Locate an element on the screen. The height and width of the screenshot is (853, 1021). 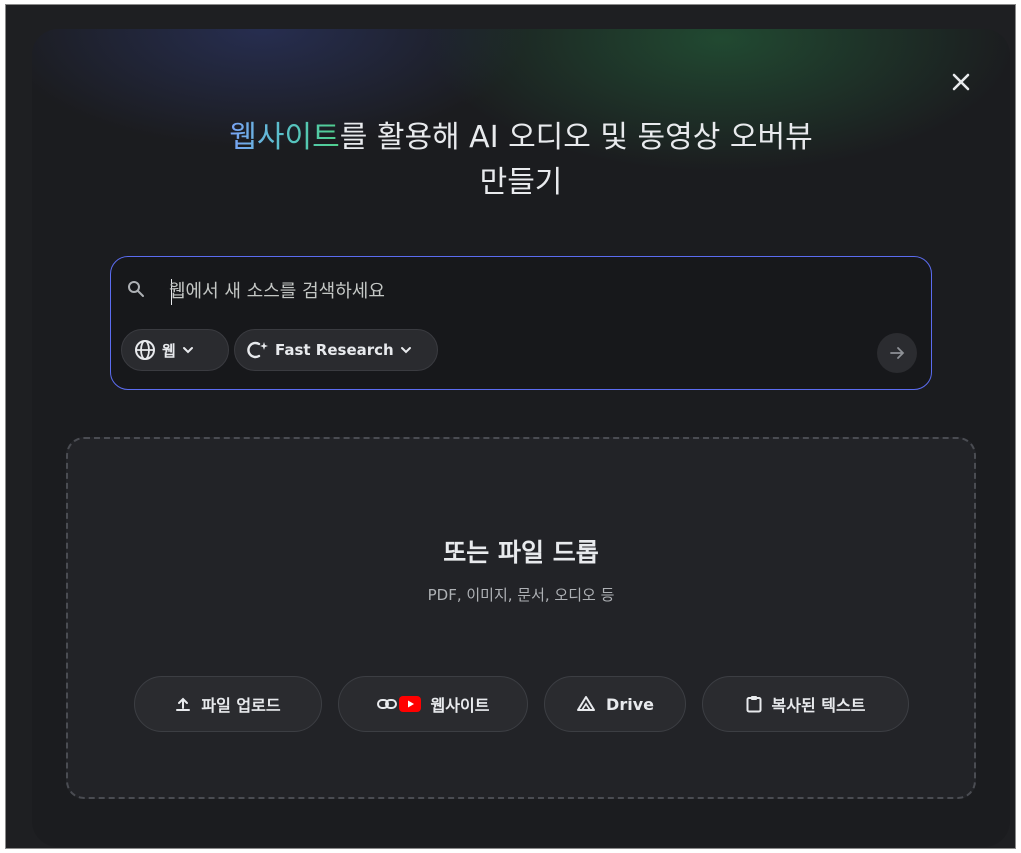
upload-file-button: 파일 업로드 is located at coordinates (228, 704).